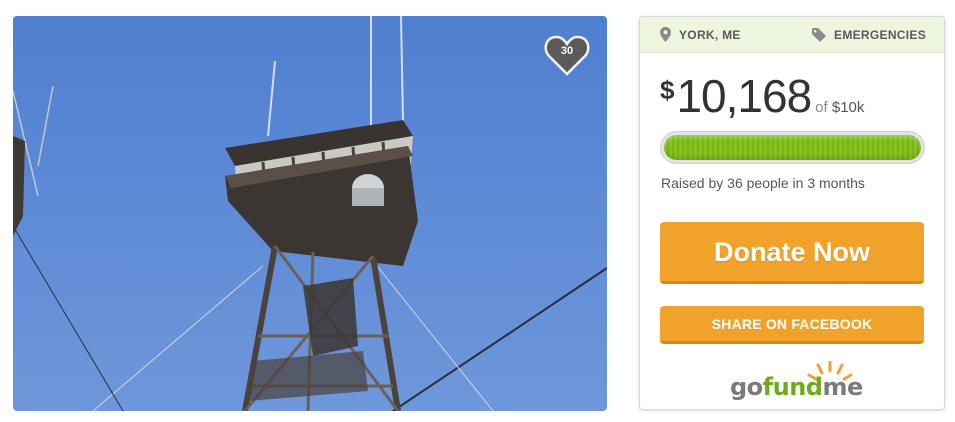 The height and width of the screenshot is (422, 955). I want to click on gofundme-logo: gofundme, so click(796, 381).